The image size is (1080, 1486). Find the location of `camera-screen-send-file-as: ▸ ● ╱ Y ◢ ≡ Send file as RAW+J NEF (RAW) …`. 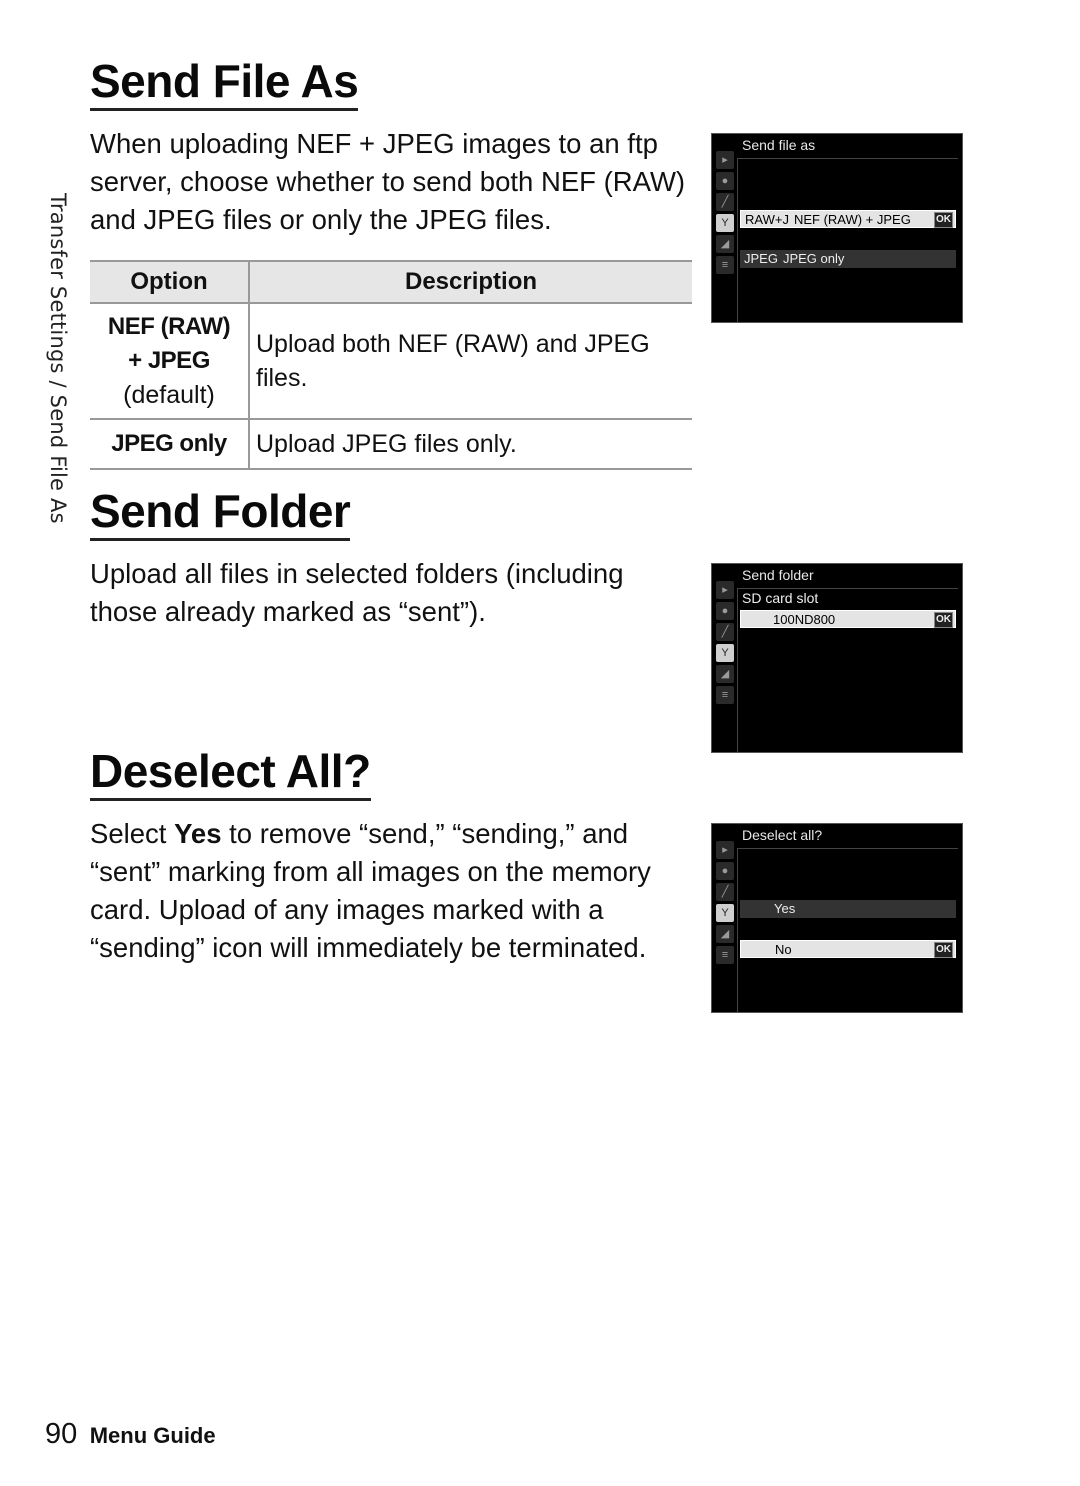

camera-screen-send-file-as: ▸ ● ╱ Y ◢ ≡ Send file as RAW+J NEF (RAW) … is located at coordinates (837, 228).